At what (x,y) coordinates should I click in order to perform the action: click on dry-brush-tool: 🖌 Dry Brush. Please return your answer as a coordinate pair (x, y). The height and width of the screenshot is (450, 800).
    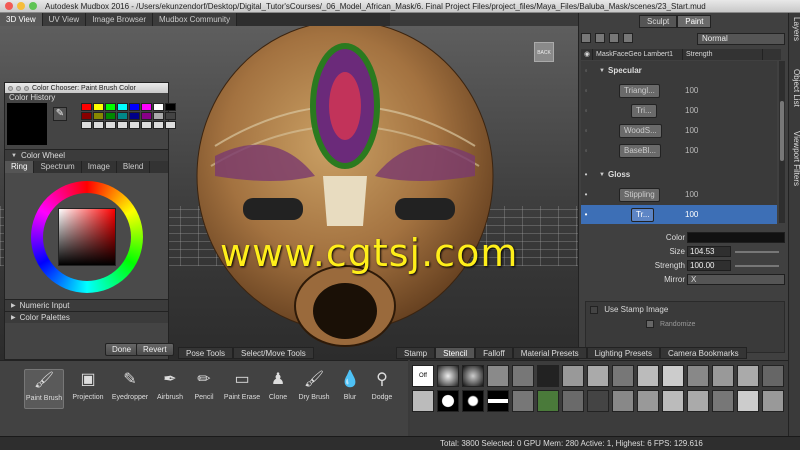
    Looking at the image, I should click on (314, 389).